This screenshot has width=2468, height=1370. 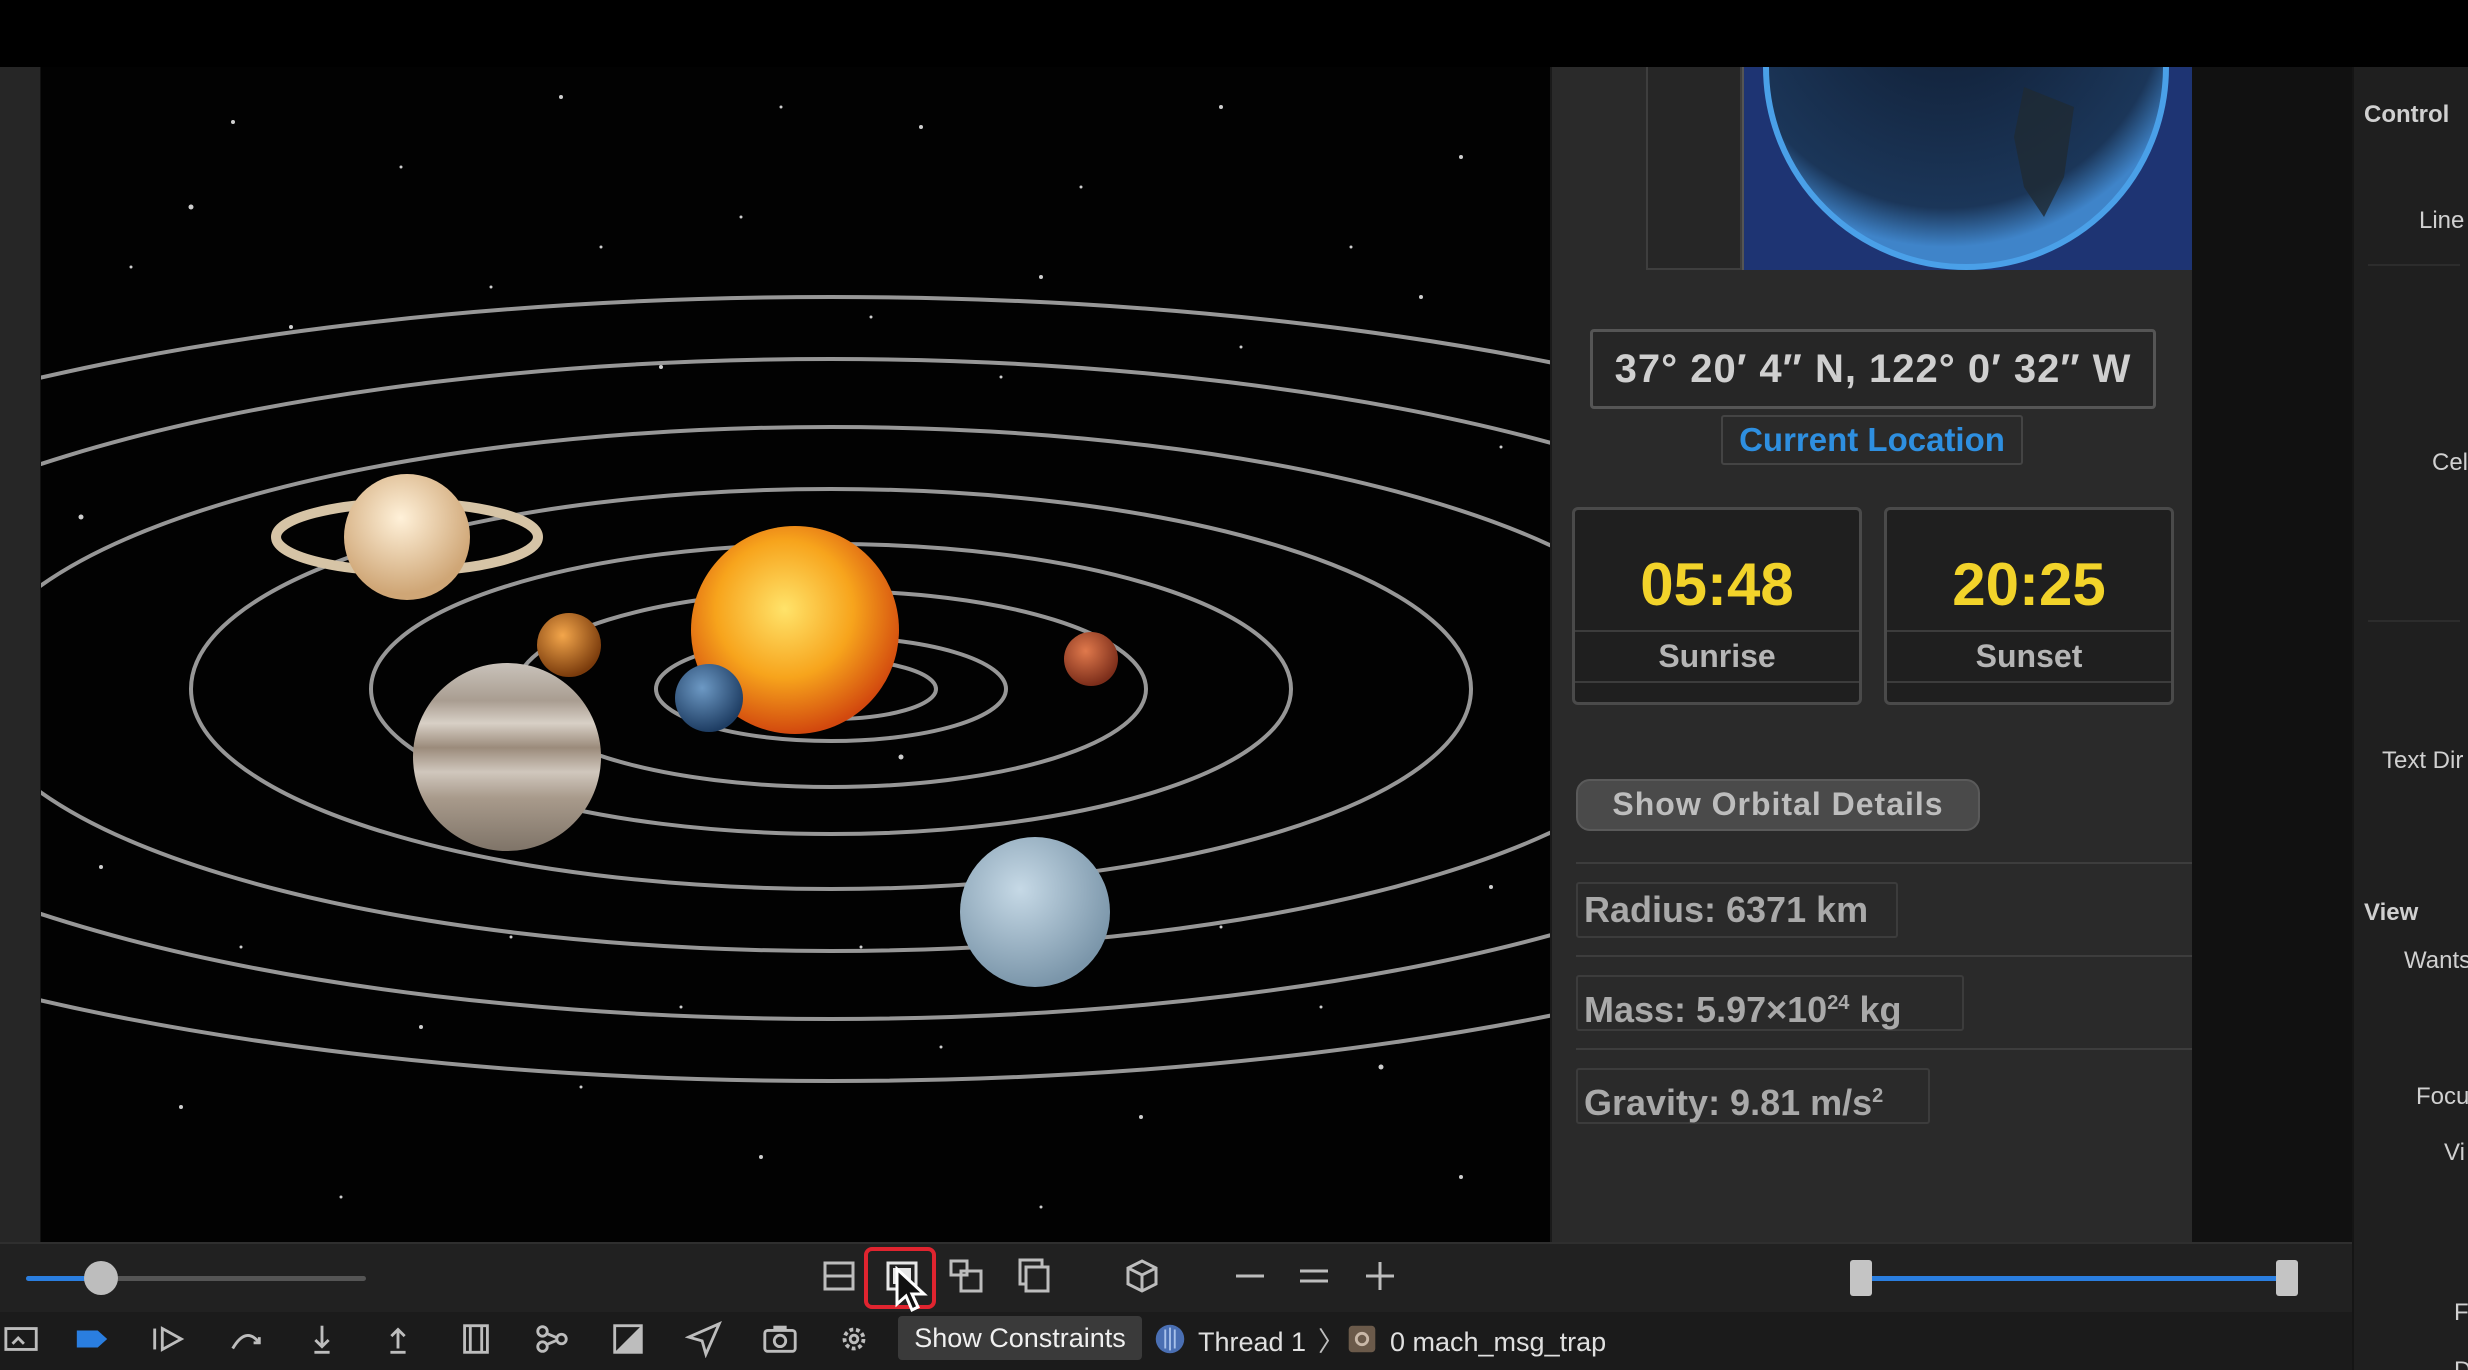 I want to click on mass-value: Mass: 5.97×1024 kg, so click(x=1770, y=1003).